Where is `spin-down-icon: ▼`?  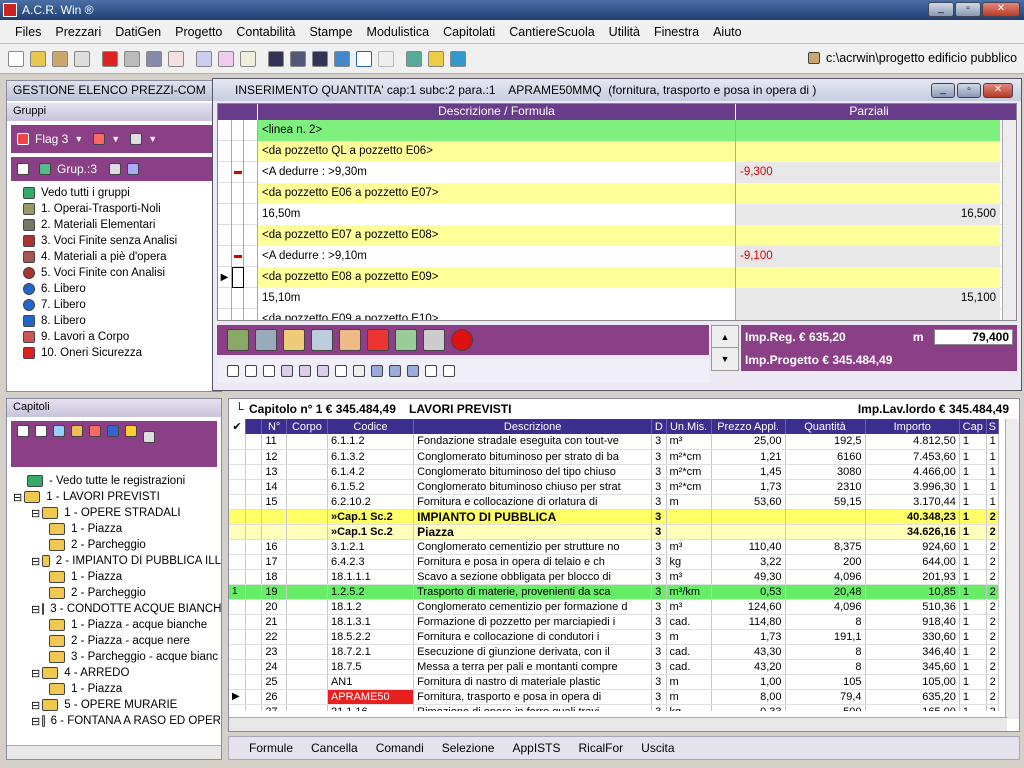 spin-down-icon: ▼ is located at coordinates (725, 359).